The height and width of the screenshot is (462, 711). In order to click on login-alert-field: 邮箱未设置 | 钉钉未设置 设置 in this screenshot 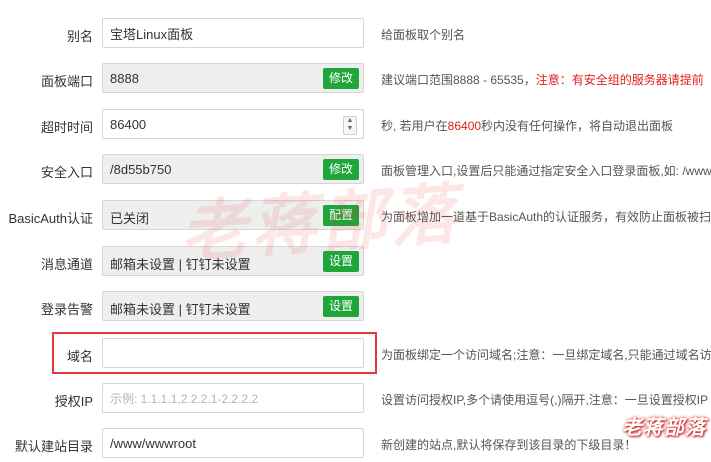, I will do `click(233, 306)`.